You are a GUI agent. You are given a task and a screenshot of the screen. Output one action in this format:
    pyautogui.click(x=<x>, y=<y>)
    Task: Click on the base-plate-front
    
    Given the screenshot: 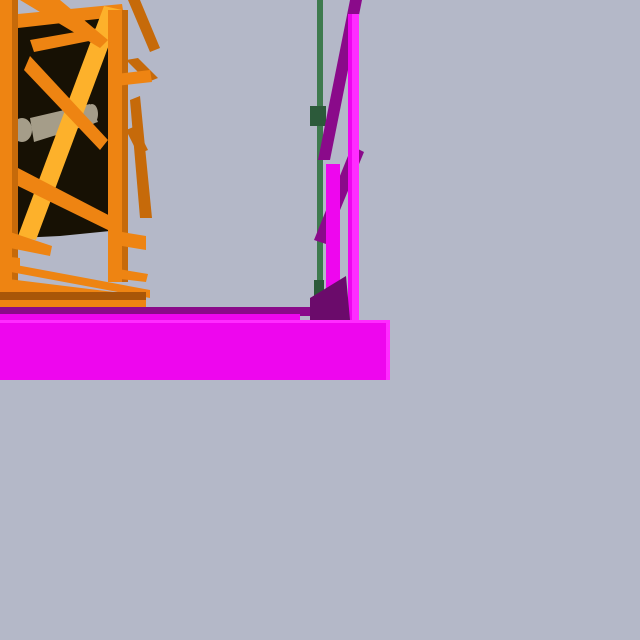 What is the action you would take?
    pyautogui.click(x=73, y=304)
    